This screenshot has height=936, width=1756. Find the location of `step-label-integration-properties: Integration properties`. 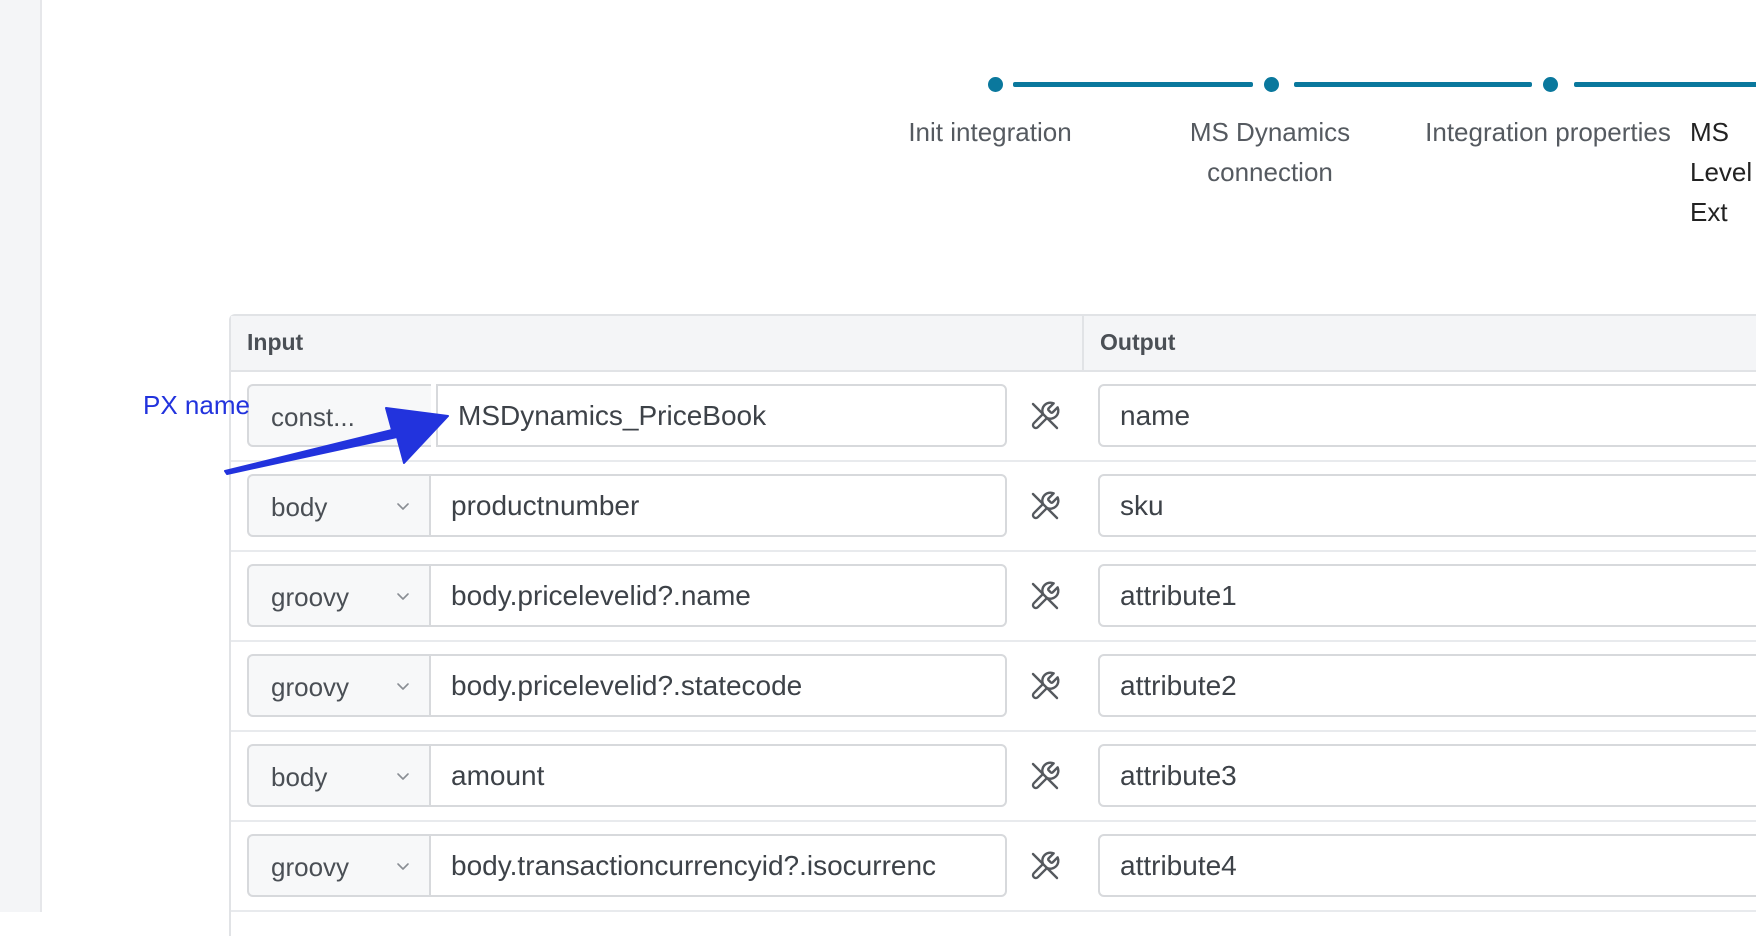

step-label-integration-properties: Integration properties is located at coordinates (1548, 132).